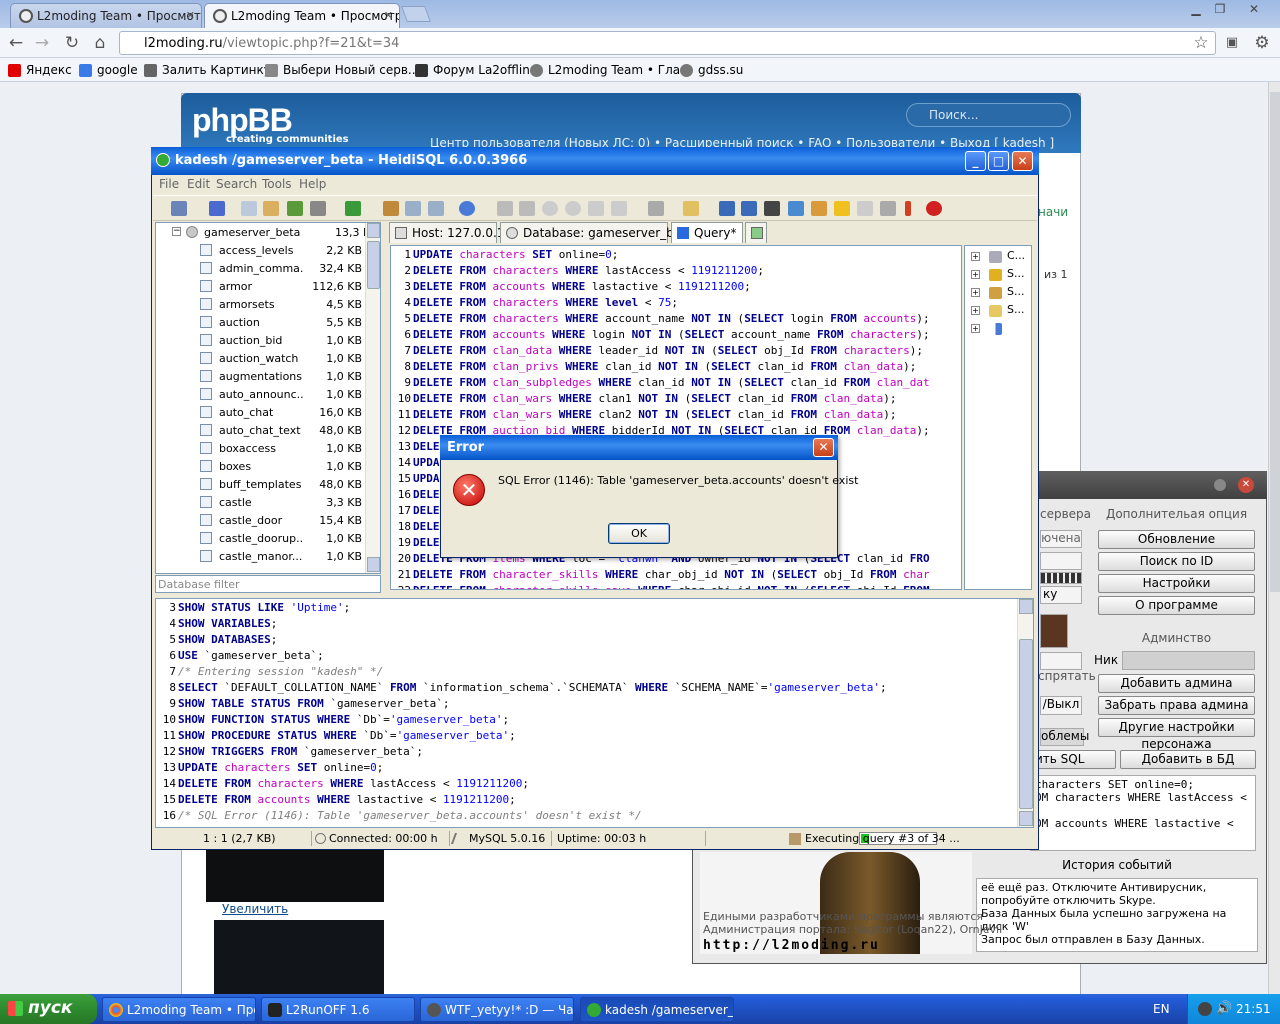 This screenshot has width=1280, height=1024. What do you see at coordinates (1232, 43) in the screenshot?
I see `extension-icon: ▣` at bounding box center [1232, 43].